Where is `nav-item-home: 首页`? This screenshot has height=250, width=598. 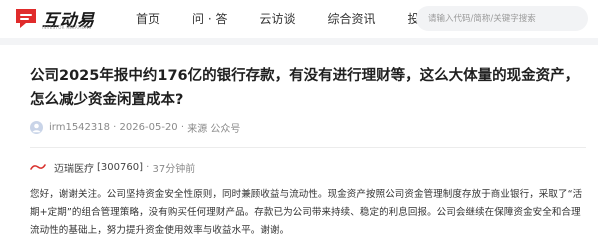 nav-item-home: 首页 is located at coordinates (148, 19).